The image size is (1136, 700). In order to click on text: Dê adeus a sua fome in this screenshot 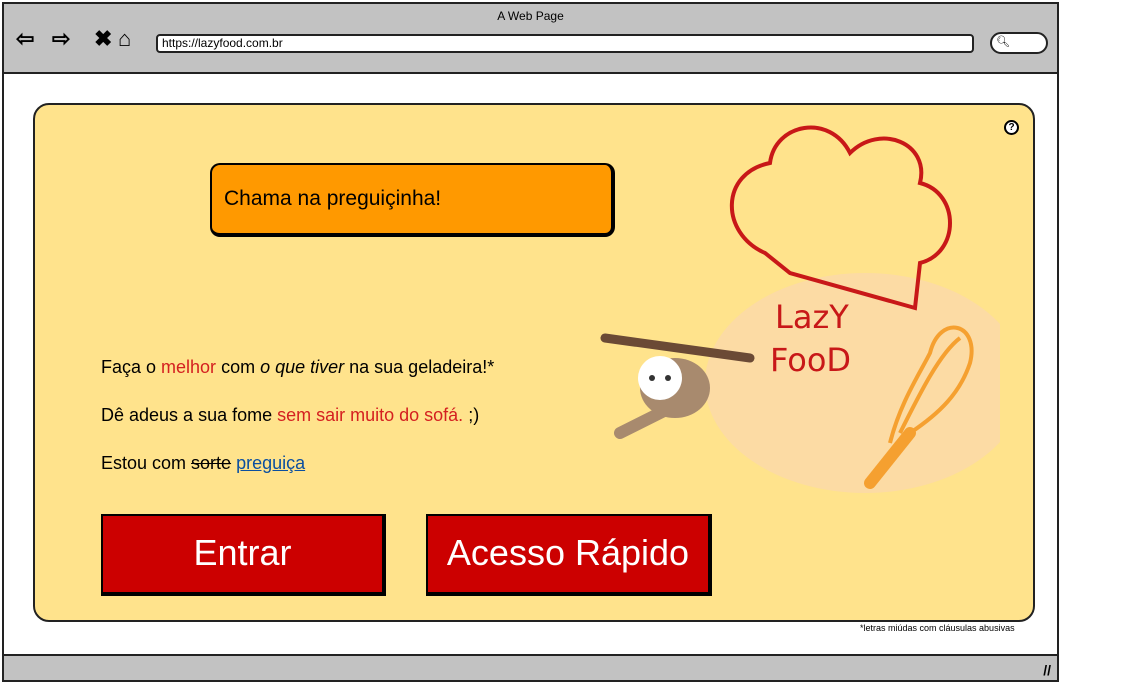, I will do `click(189, 415)`.